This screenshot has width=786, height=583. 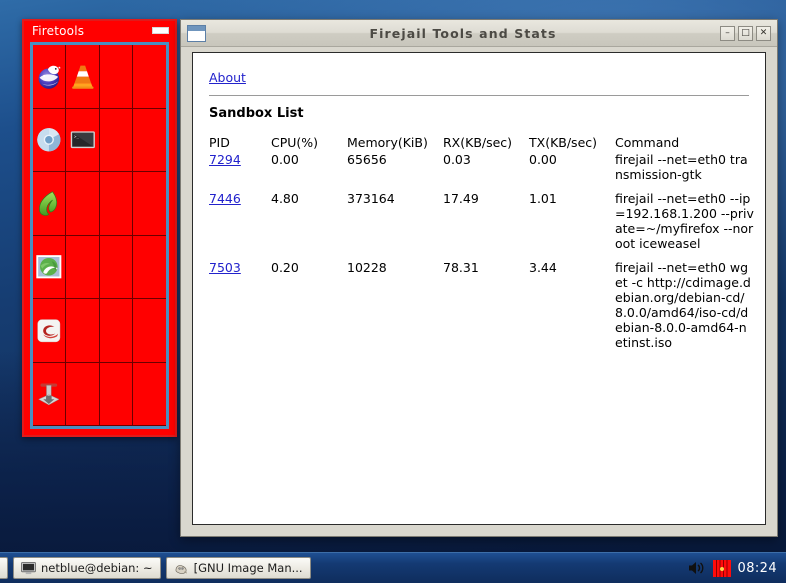 I want to click on firejail-tray-icon, so click(x=721, y=568).